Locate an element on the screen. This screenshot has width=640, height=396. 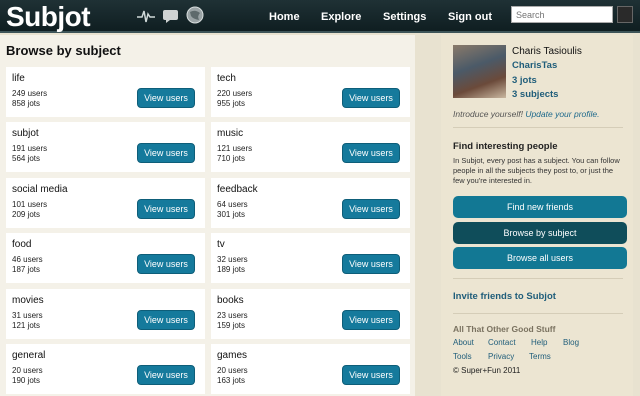
subject-name: general is located at coordinates (28, 355).